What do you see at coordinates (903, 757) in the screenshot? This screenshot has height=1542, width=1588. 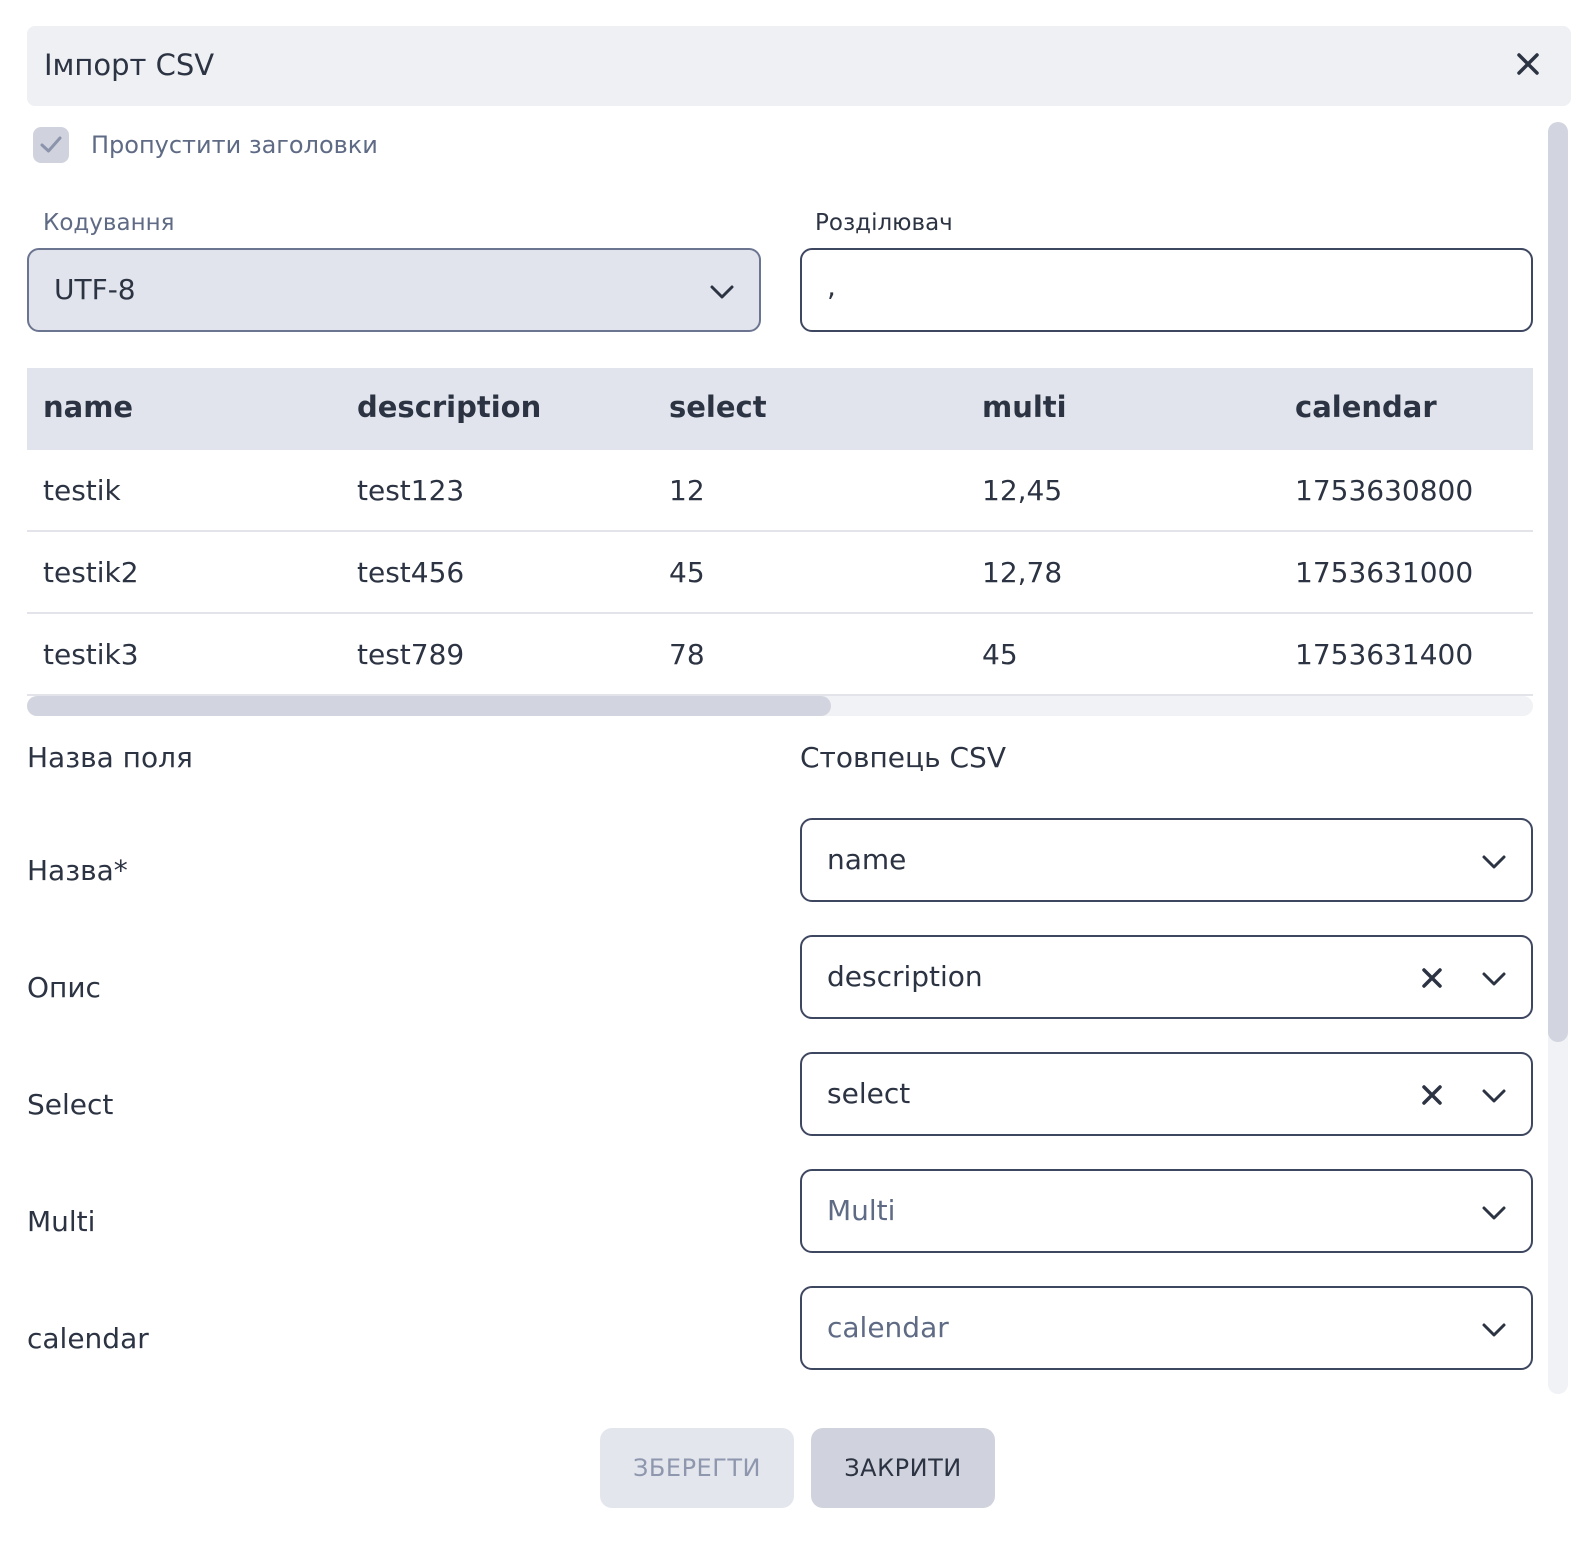 I see `csv-column-header: Стовпець CSV` at bounding box center [903, 757].